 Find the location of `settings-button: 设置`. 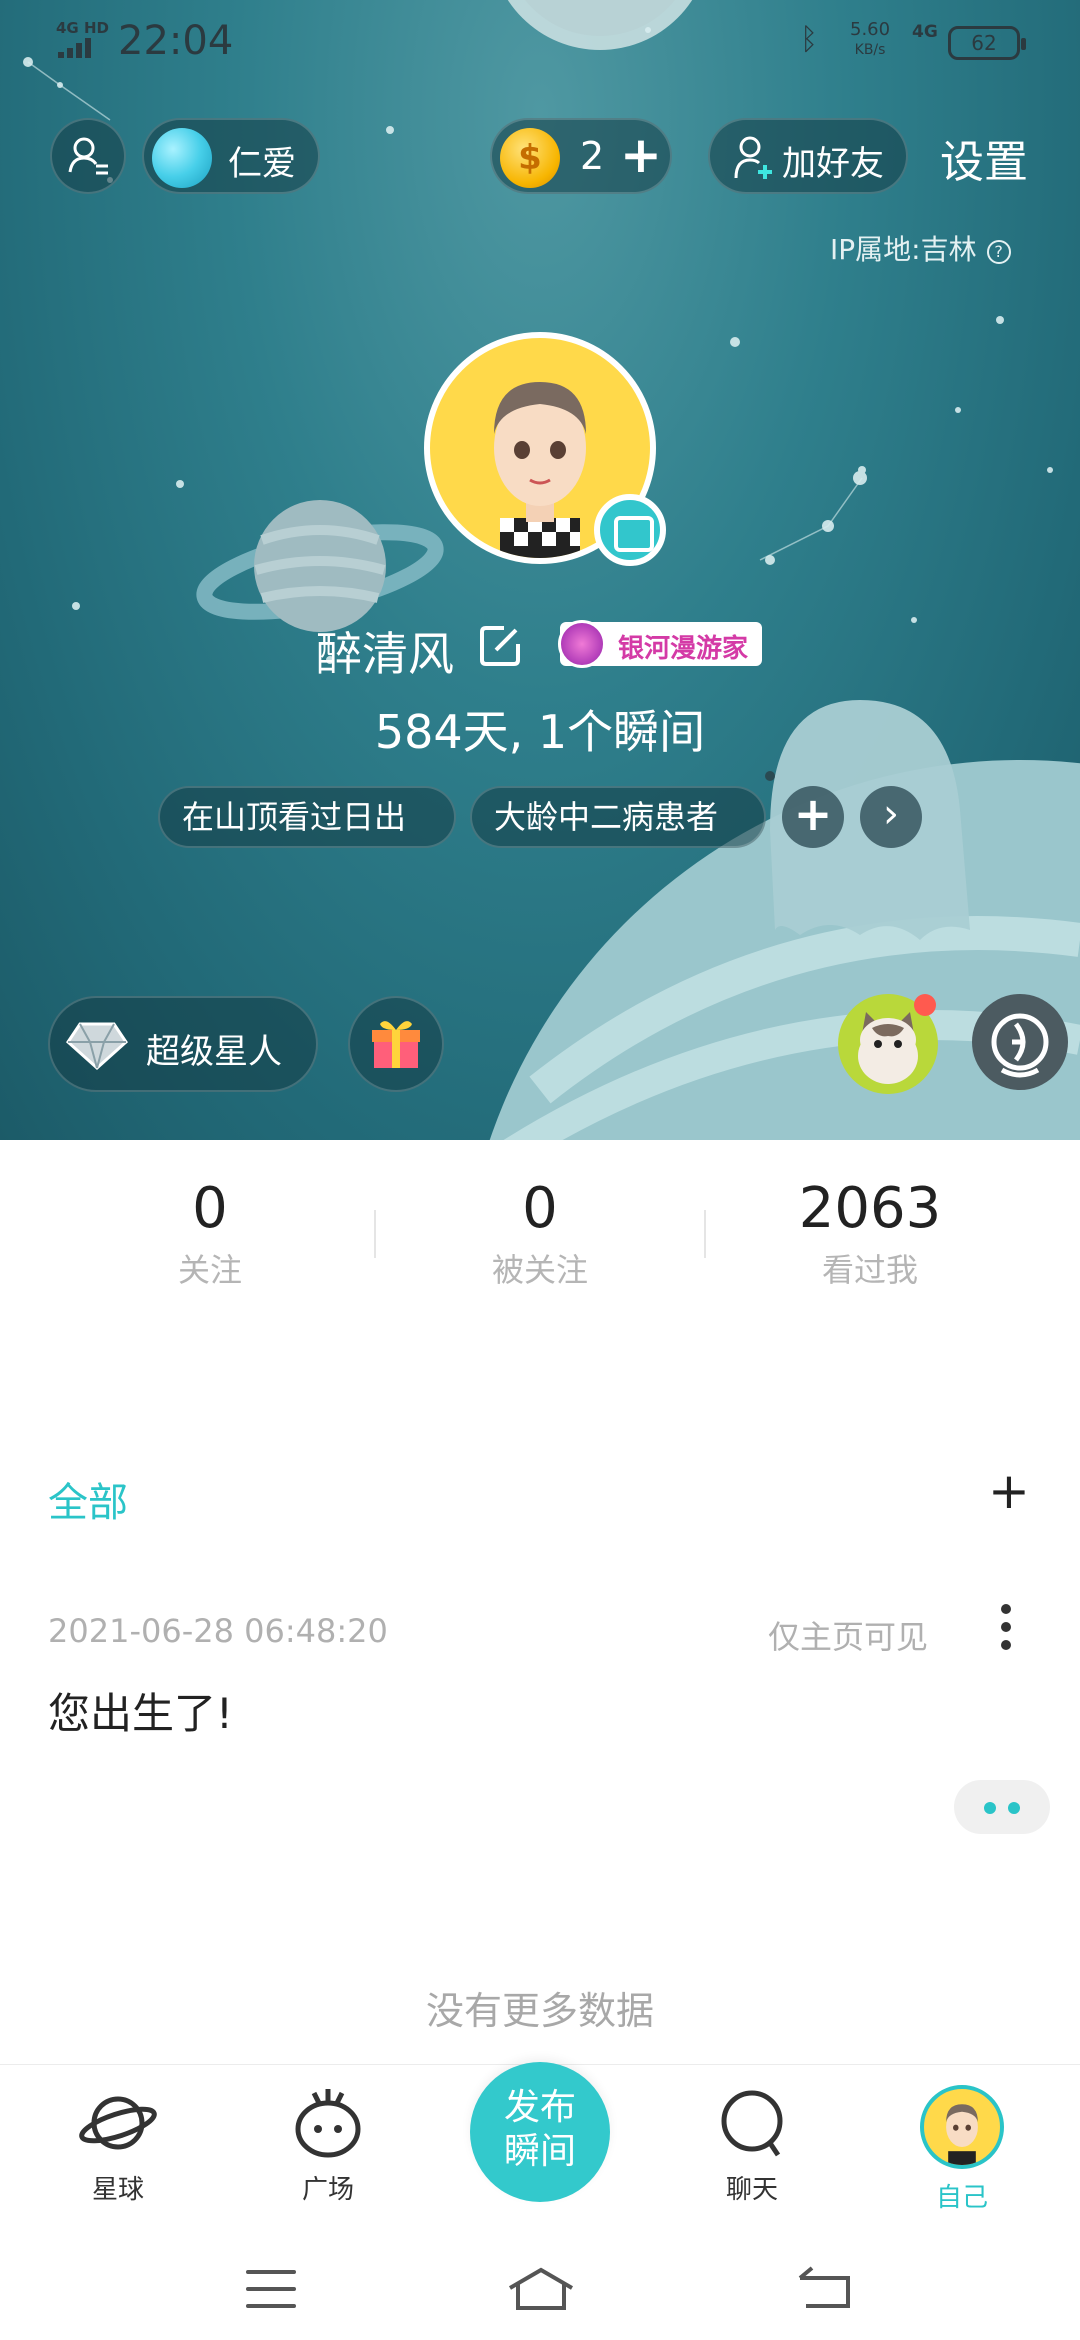

settings-button: 设置 is located at coordinates (984, 158).